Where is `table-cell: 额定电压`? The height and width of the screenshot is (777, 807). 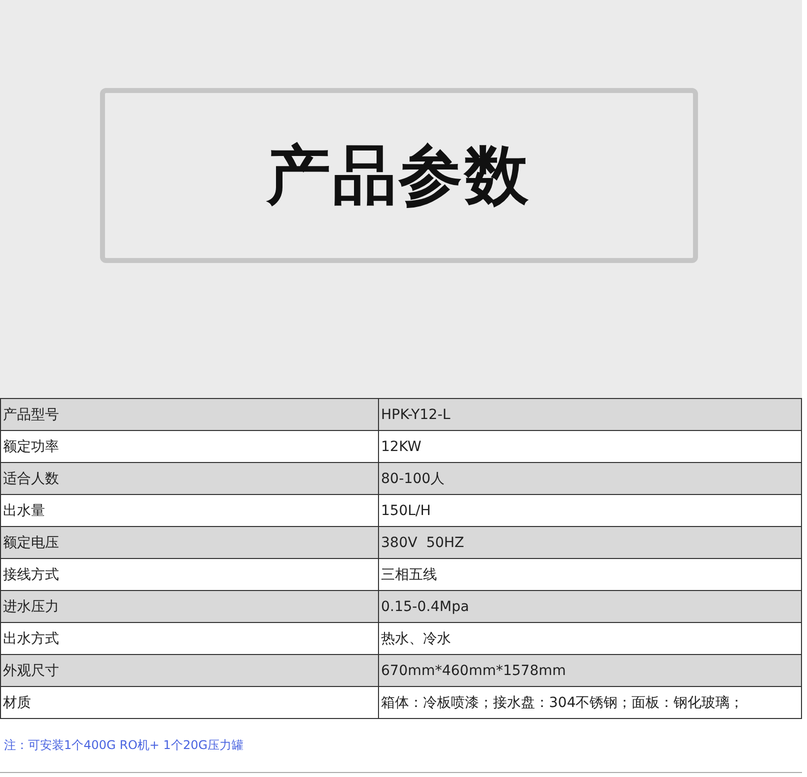
table-cell: 额定电压 is located at coordinates (189, 542).